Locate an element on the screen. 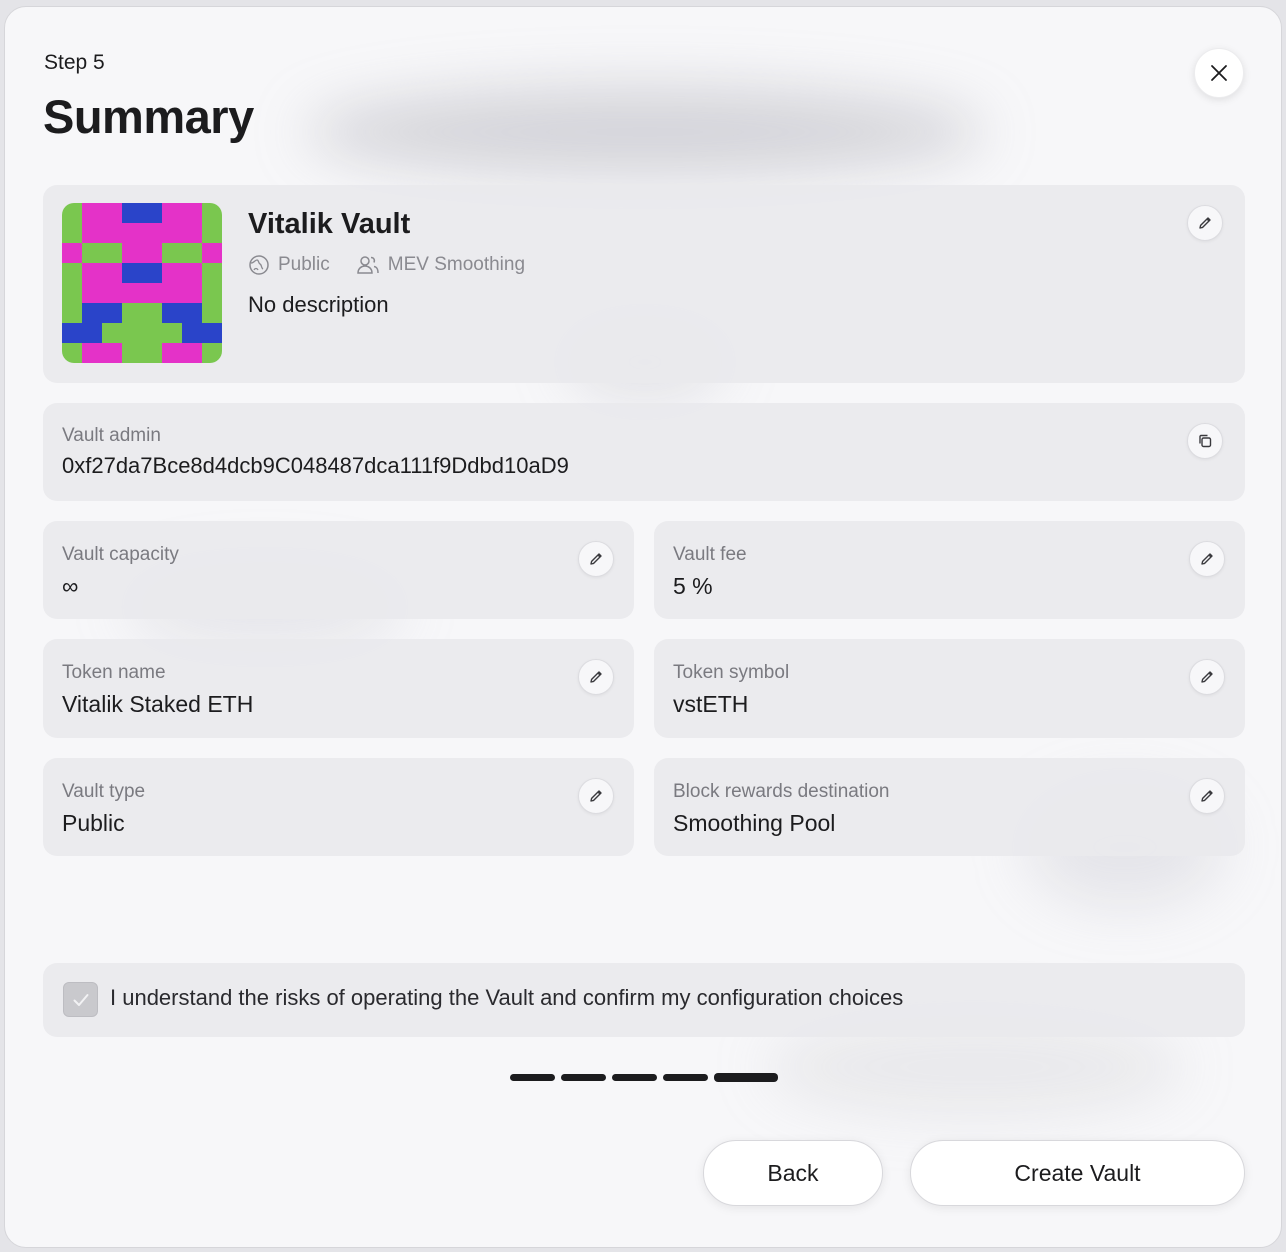 The width and height of the screenshot is (1286, 1252). vault-fee-label: Vault fee is located at coordinates (710, 554).